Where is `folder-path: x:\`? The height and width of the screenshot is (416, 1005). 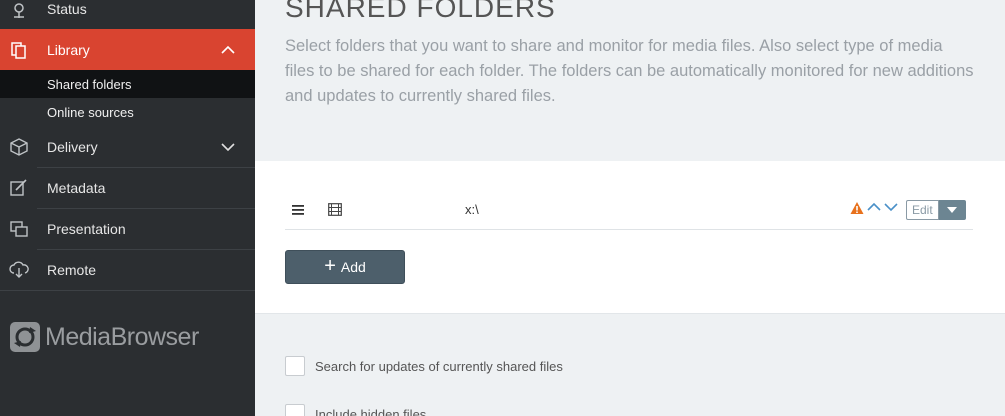
folder-path: x:\ is located at coordinates (472, 209).